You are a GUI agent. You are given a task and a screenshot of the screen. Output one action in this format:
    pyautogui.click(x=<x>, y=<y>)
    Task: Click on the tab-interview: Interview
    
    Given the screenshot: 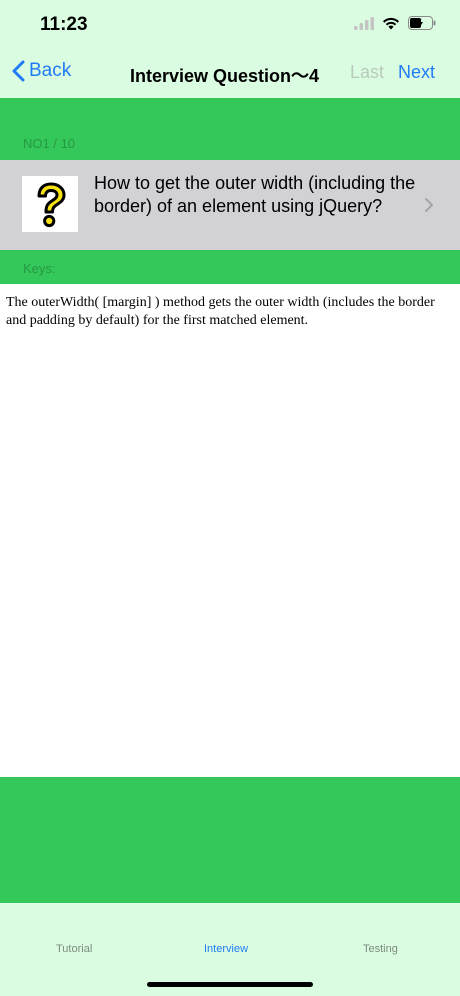 What is the action you would take?
    pyautogui.click(x=226, y=949)
    